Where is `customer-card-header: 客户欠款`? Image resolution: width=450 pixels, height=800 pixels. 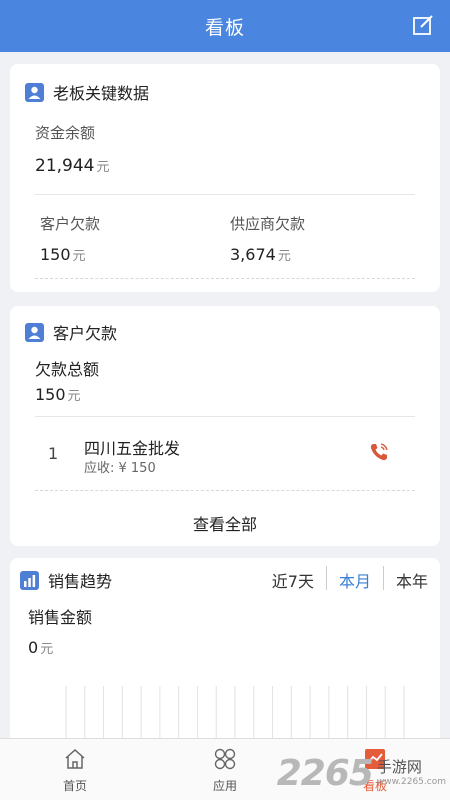
customer-card-header: 客户欠款 is located at coordinates (71, 332).